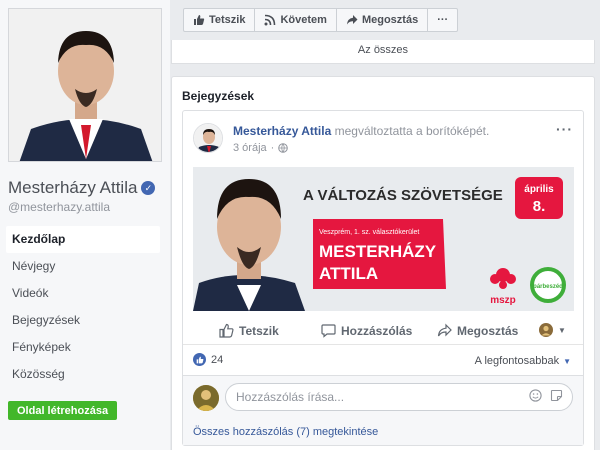  Describe the element at coordinates (539, 206) in the screenshot. I see `banner-date-day: 8.` at that location.